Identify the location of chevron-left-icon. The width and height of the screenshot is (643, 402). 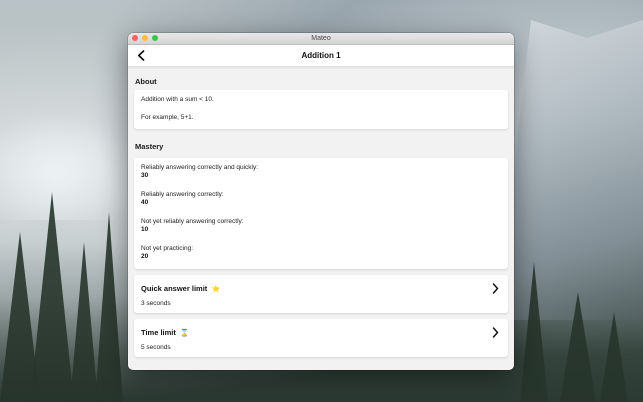
(141, 55).